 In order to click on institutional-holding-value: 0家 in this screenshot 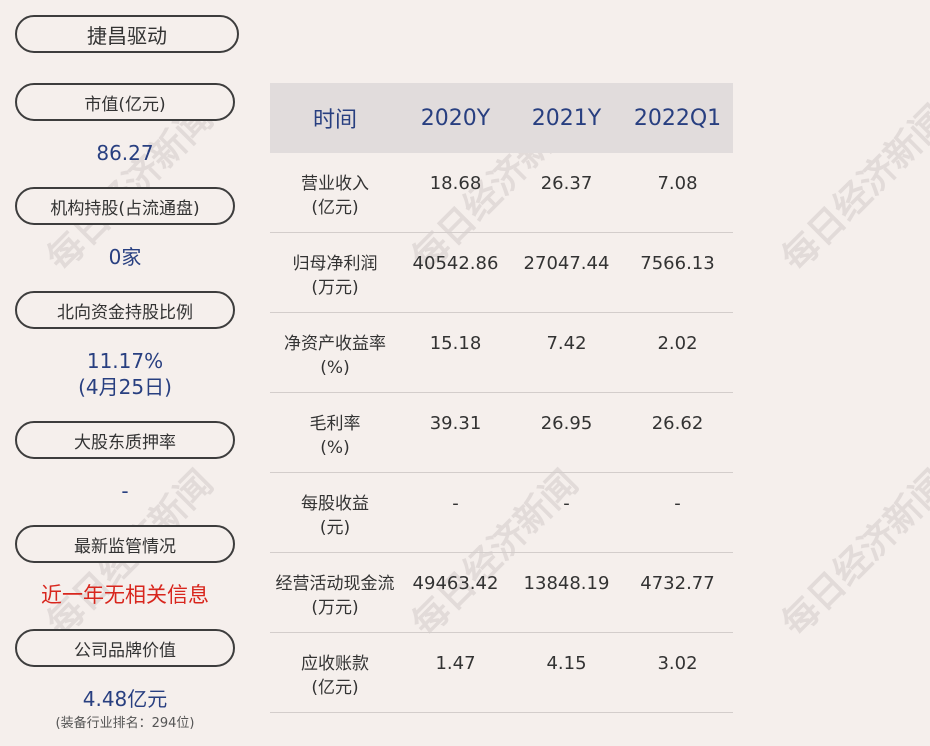, I will do `click(125, 257)`.